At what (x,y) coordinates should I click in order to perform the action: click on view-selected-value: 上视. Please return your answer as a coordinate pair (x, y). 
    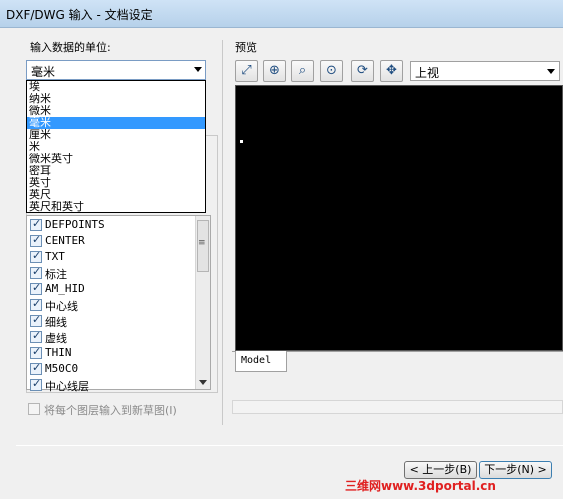
    Looking at the image, I should click on (427, 73).